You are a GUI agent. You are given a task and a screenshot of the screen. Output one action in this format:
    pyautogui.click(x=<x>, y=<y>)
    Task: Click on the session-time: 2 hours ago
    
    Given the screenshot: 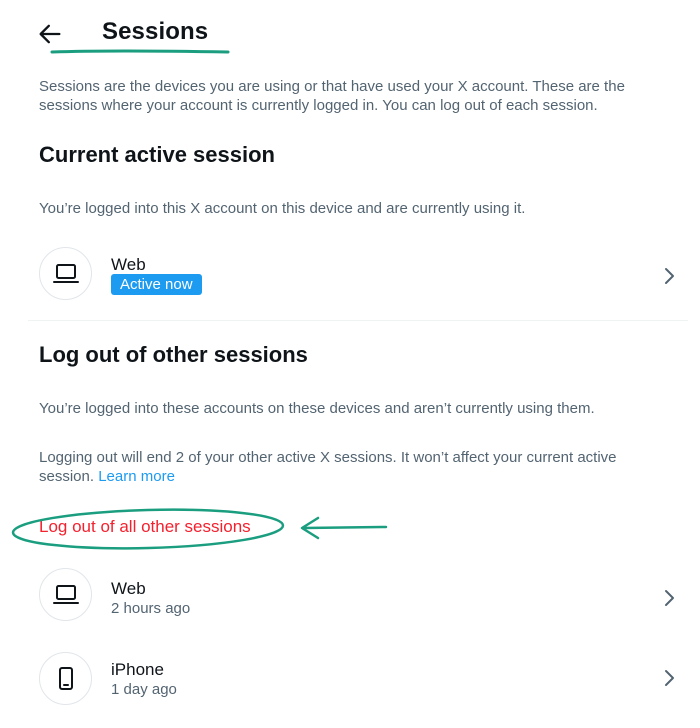 What is the action you would take?
    pyautogui.click(x=151, y=608)
    